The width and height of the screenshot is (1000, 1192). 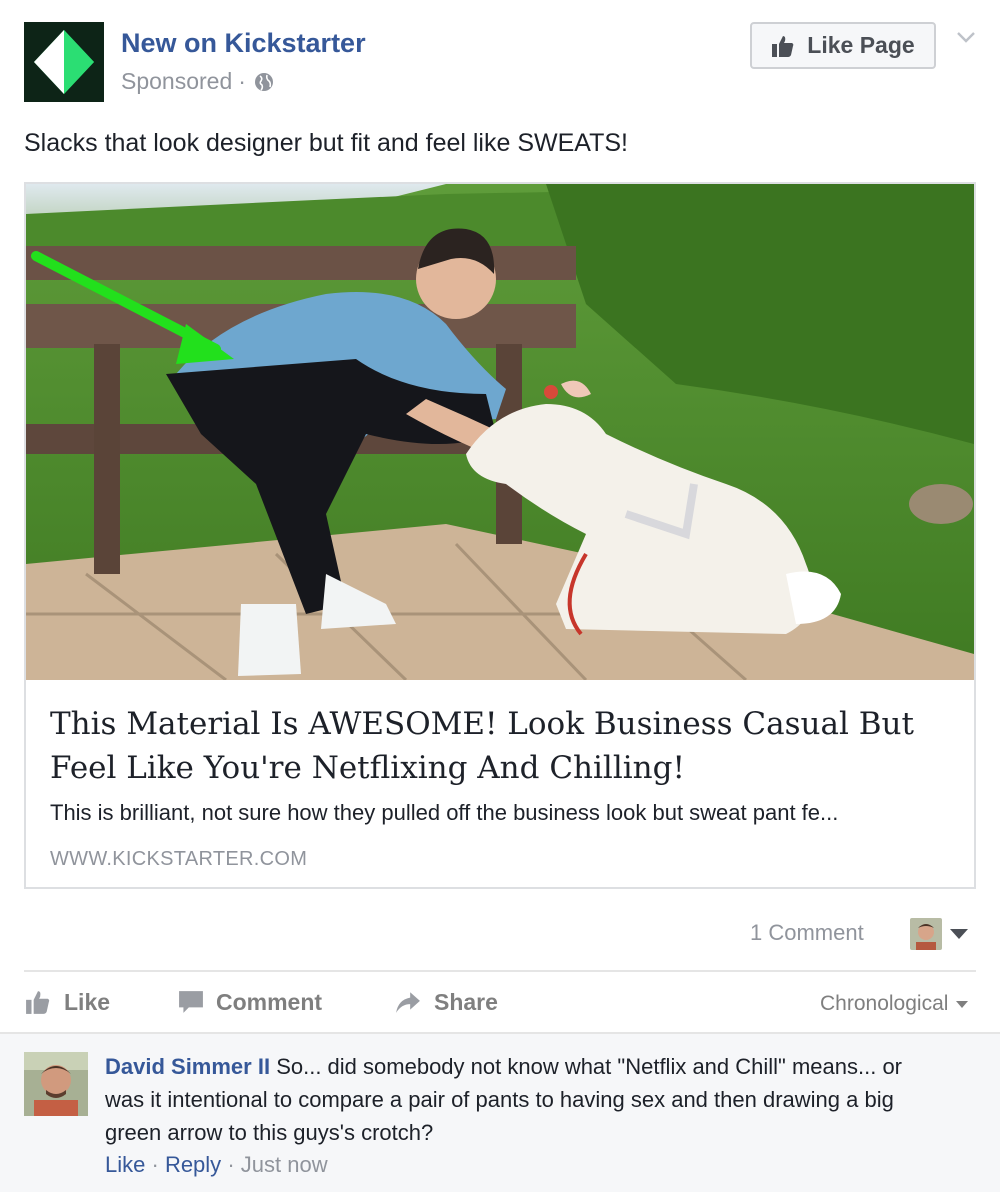 I want to click on like-button: Like, so click(x=67, y=1002).